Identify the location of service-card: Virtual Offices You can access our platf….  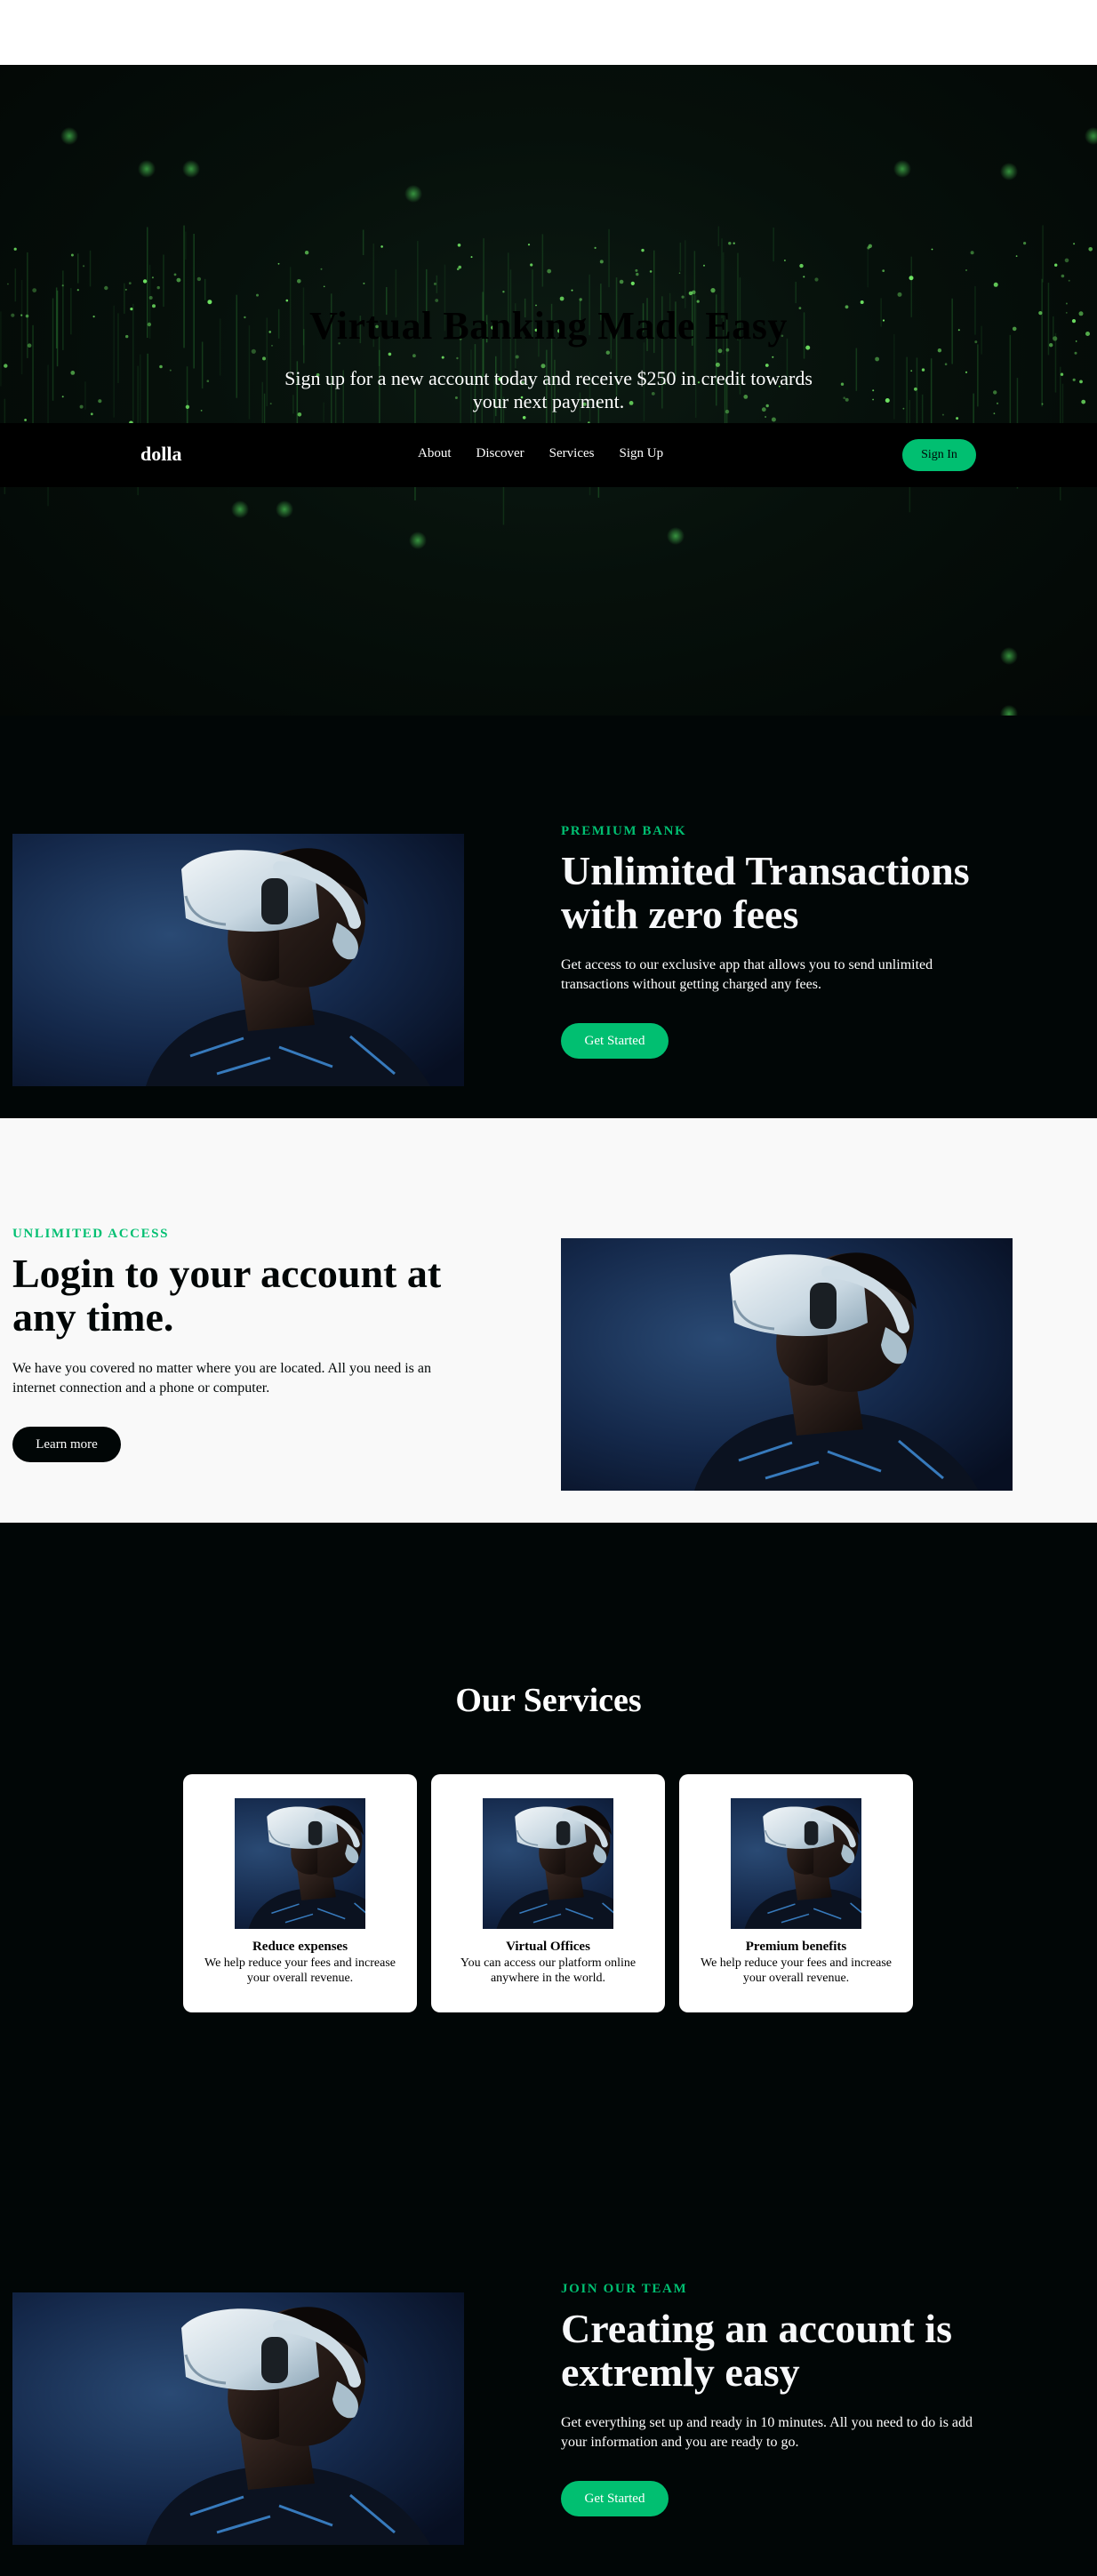
(548, 1893).